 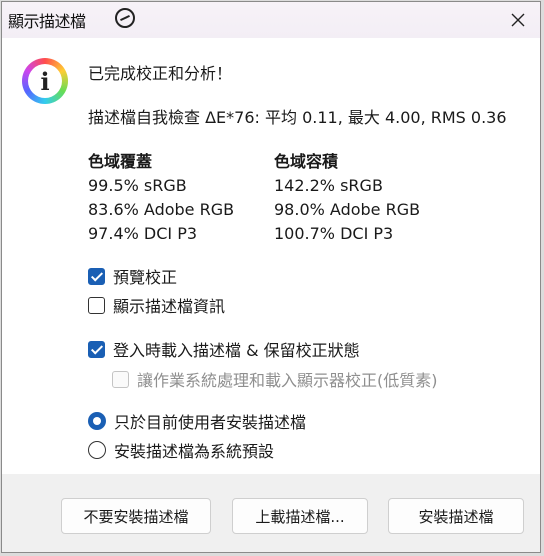 I want to click on preview-calibration-checkbox, so click(x=96, y=276).